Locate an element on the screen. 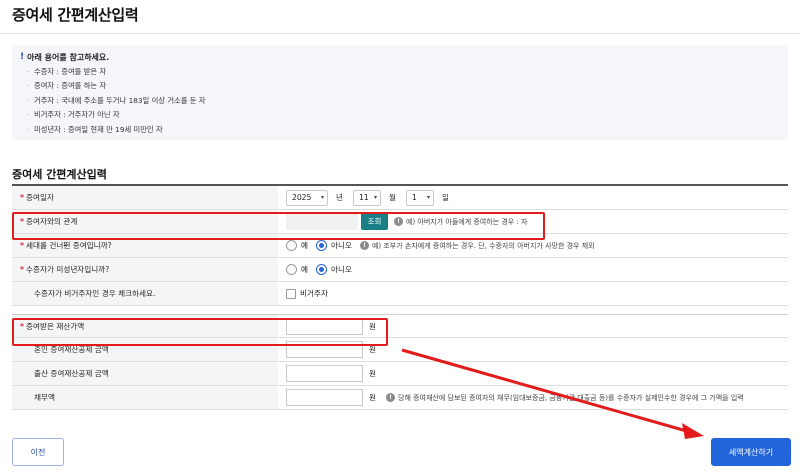 The width and height of the screenshot is (800, 476). list-item: 비거주자 : 거주자가 아닌 자 is located at coordinates (400, 115).